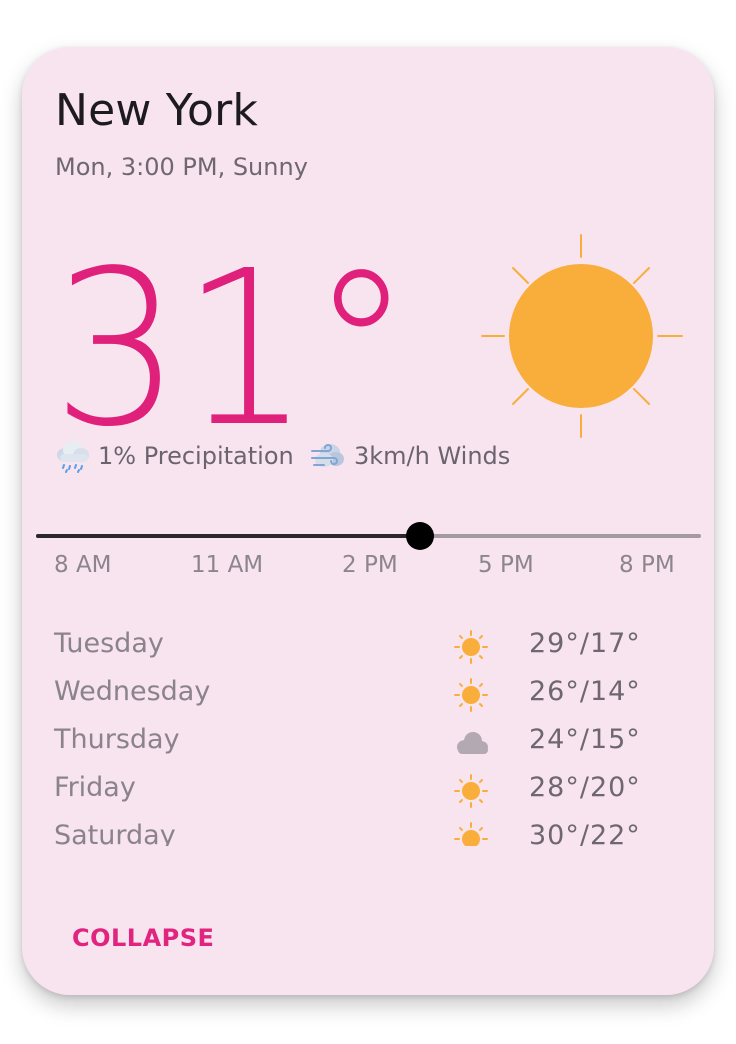  What do you see at coordinates (370, 565) in the screenshot?
I see `tick-label: 2 PM` at bounding box center [370, 565].